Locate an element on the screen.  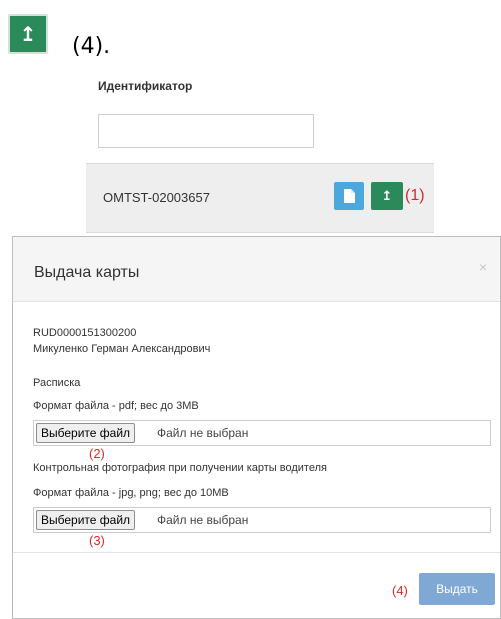
callout-3: (3) is located at coordinates (97, 540).